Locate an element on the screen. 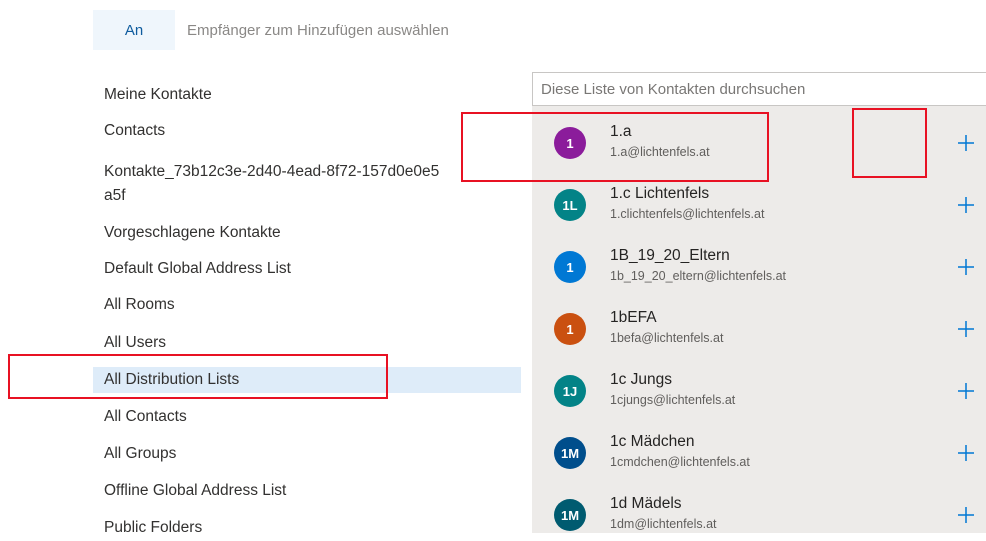  address-book-item: Offline Global Address List is located at coordinates (307, 492).